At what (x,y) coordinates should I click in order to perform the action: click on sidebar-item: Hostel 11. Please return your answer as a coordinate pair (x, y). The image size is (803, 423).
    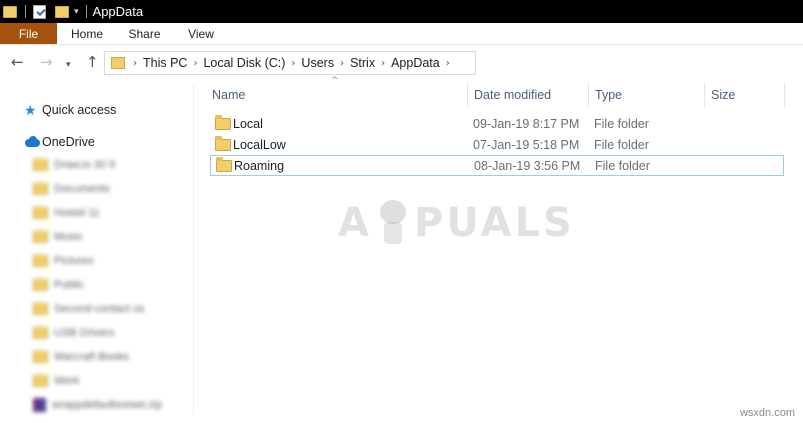
    Looking at the image, I should click on (66, 213).